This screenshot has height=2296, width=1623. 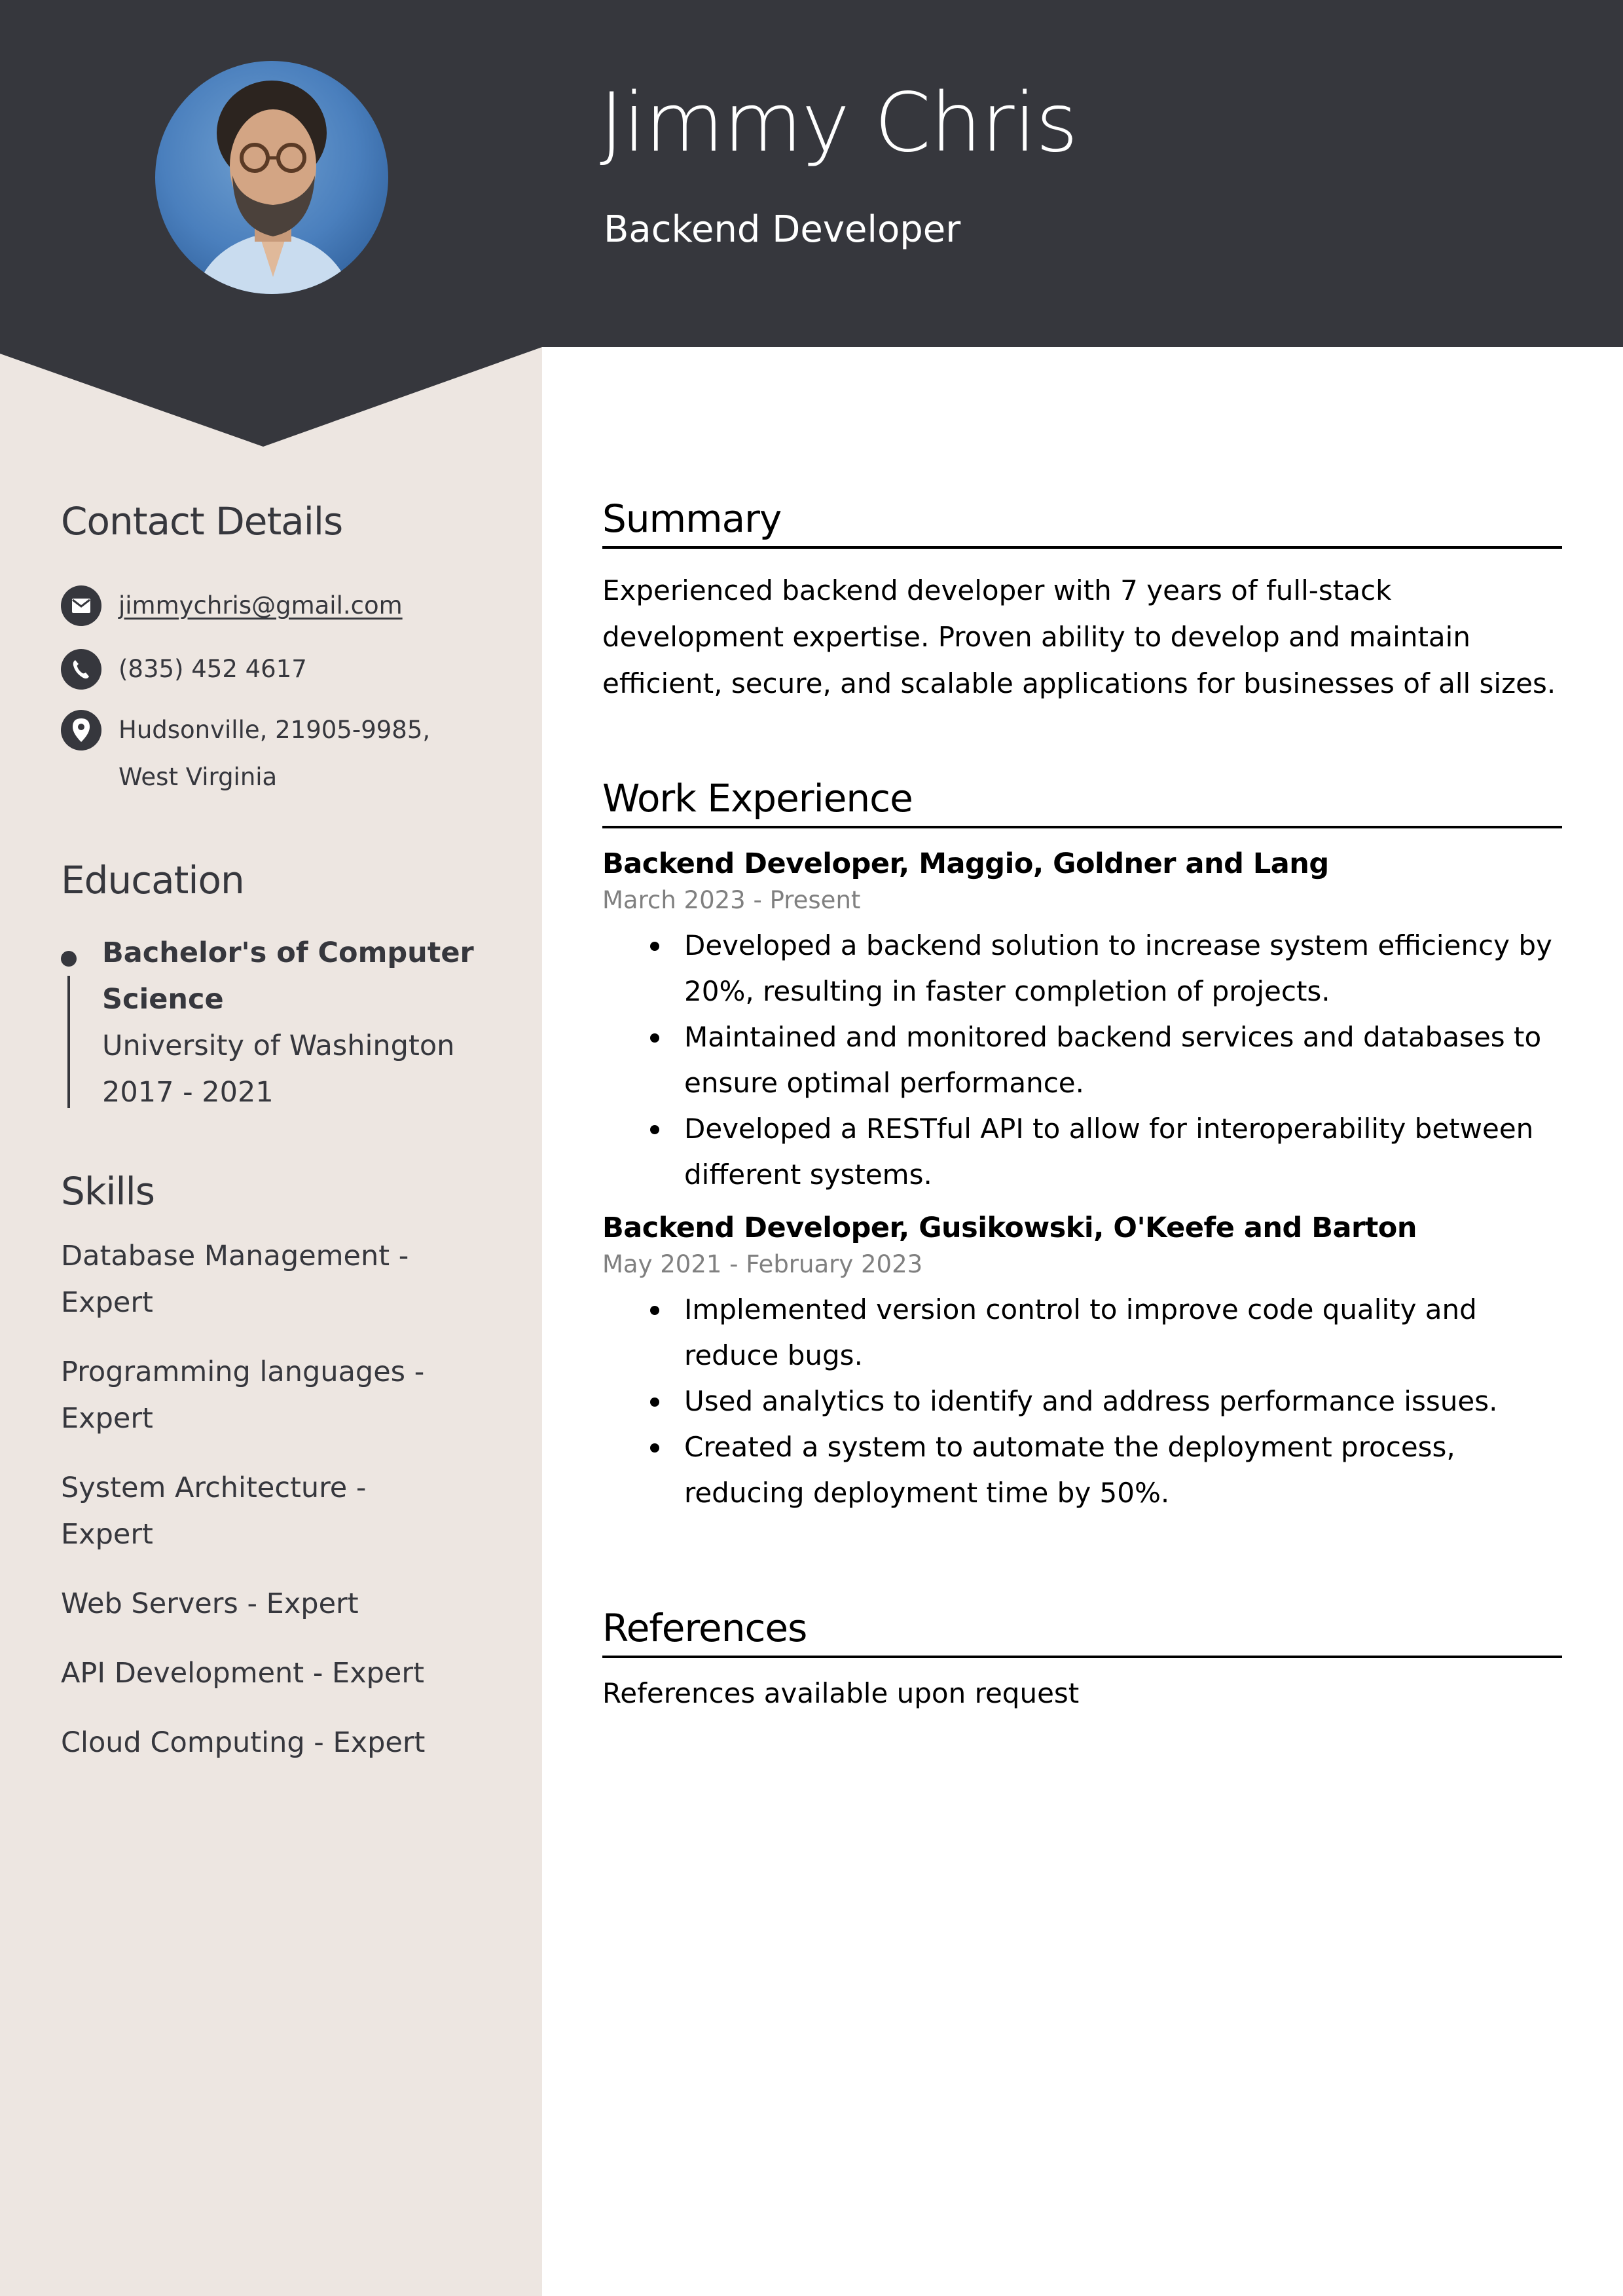 What do you see at coordinates (214, 1512) in the screenshot?
I see `skill-item: System Architecture - Expert` at bounding box center [214, 1512].